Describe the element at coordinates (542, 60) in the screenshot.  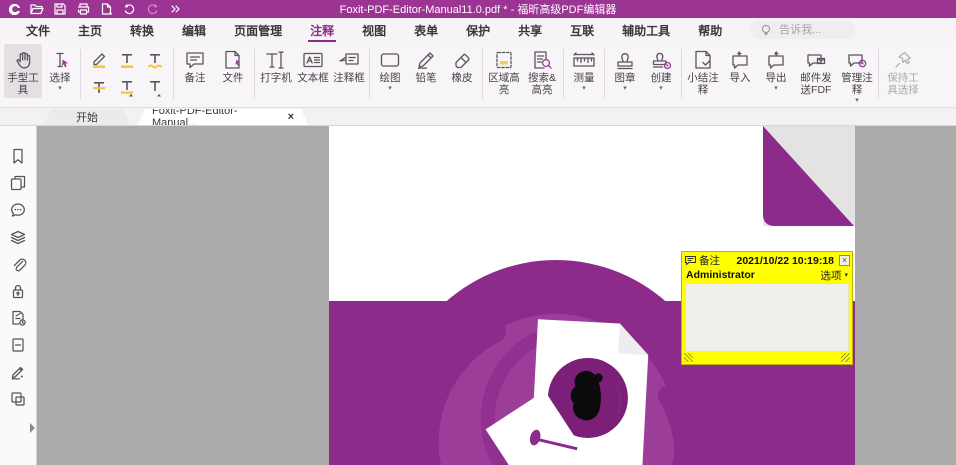
I see `search-highlight-icon` at that location.